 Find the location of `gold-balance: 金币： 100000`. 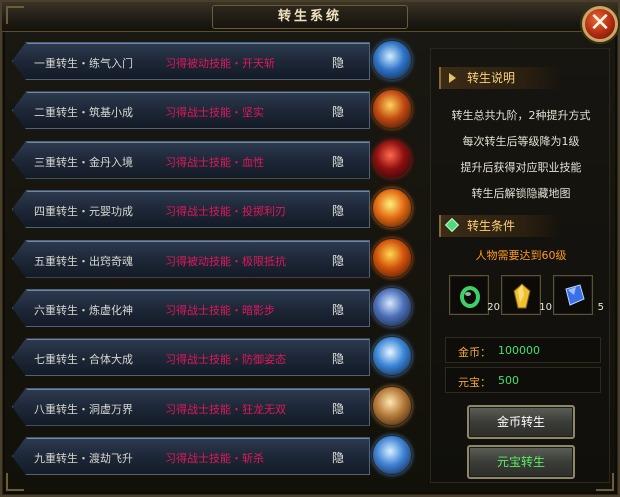

gold-balance: 金币： 100000 is located at coordinates (523, 350).